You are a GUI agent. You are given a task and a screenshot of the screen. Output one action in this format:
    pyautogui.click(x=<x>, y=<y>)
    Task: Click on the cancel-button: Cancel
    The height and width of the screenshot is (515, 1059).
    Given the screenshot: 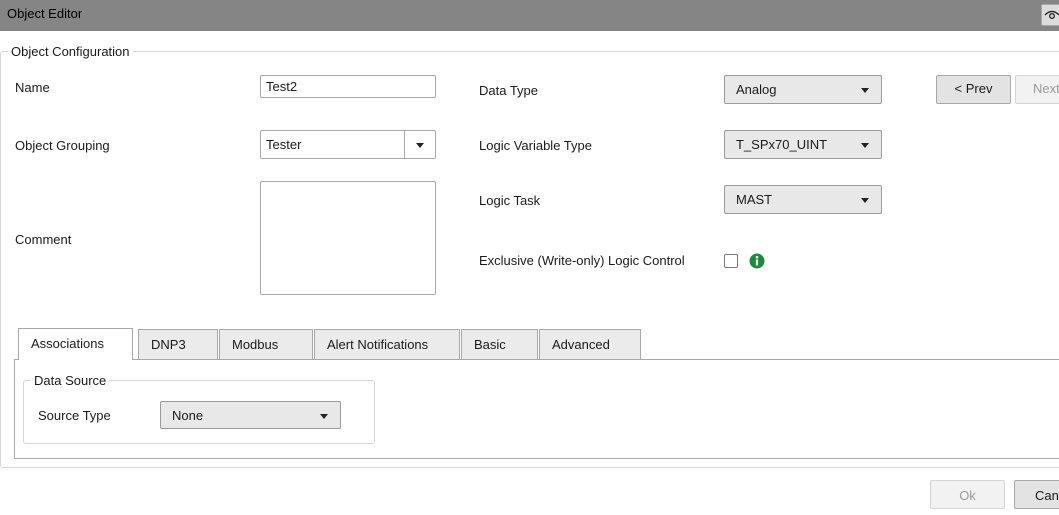 What is the action you would take?
    pyautogui.click(x=1036, y=494)
    